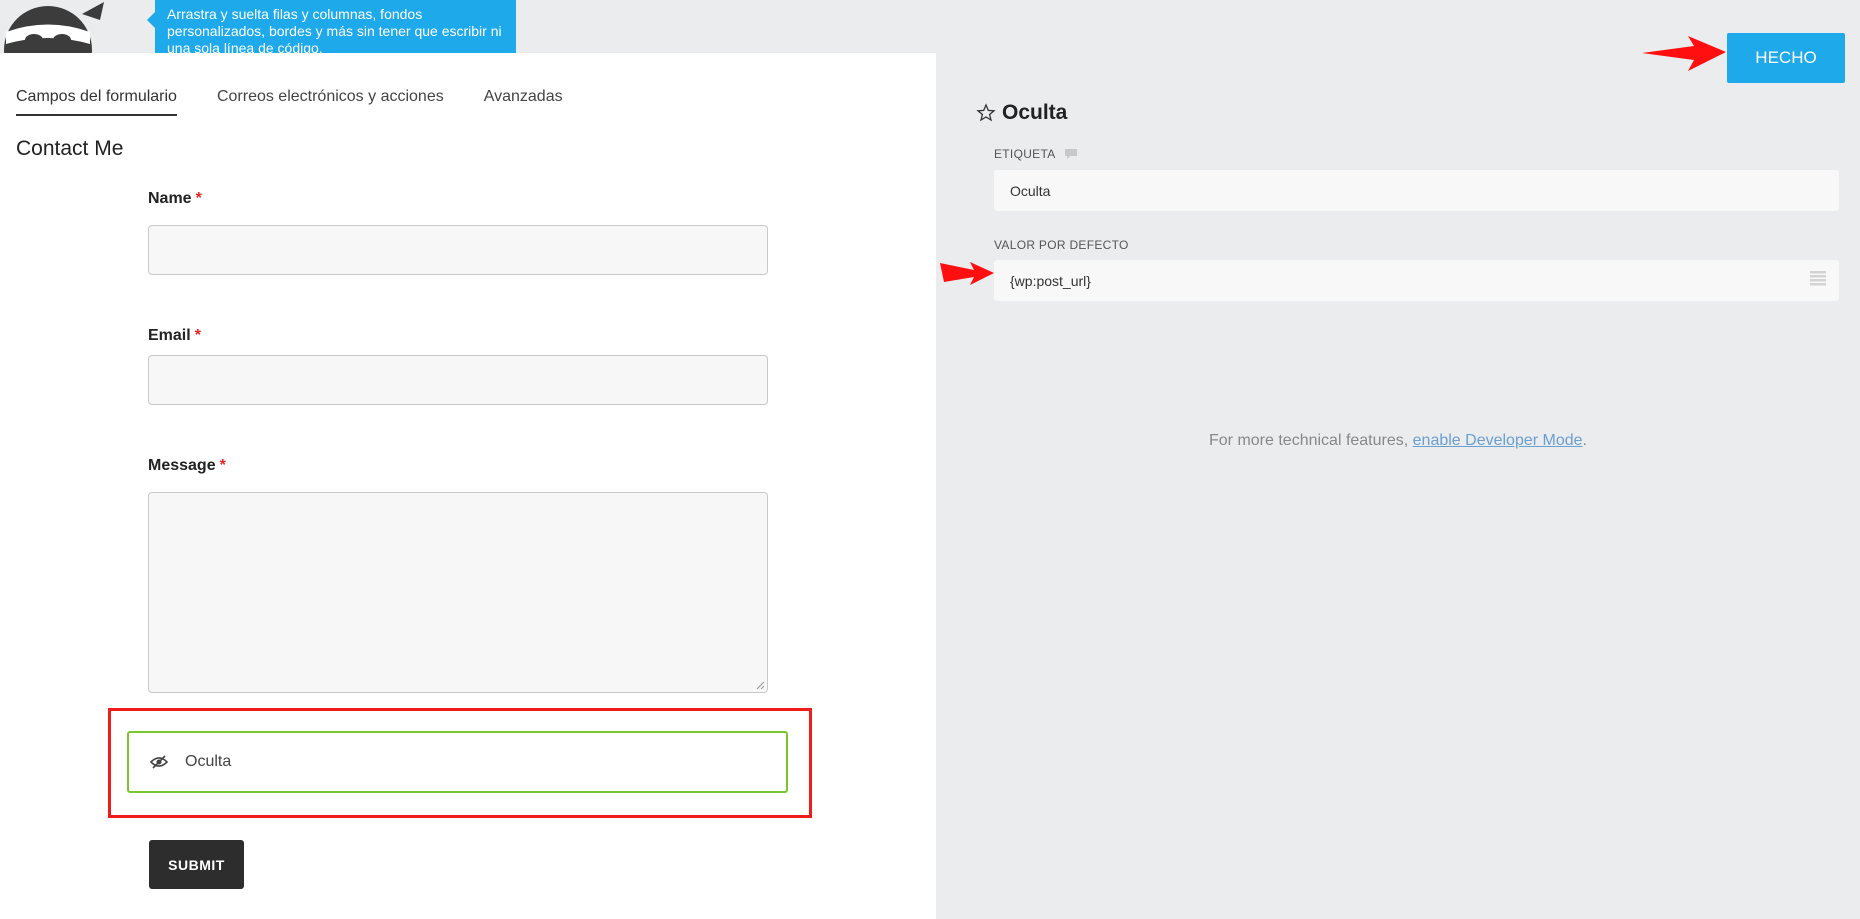 Image resolution: width=1860 pixels, height=919 pixels. What do you see at coordinates (1416, 280) in the screenshot?
I see `default-value-input: {wp:post_url}` at bounding box center [1416, 280].